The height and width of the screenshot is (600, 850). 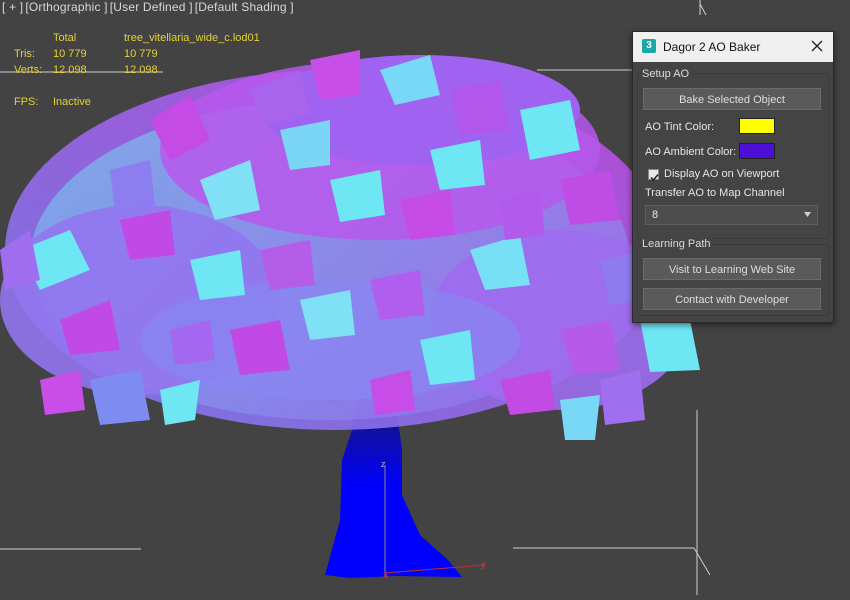 What do you see at coordinates (192, 38) in the screenshot?
I see `stats-col-object: tree_vitellaria_wide_c.lod01` at bounding box center [192, 38].